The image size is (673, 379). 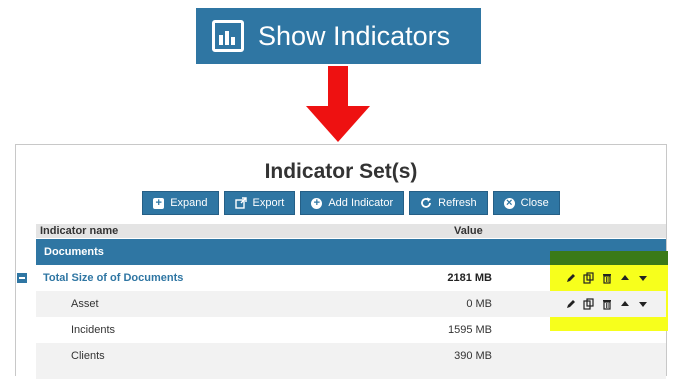 What do you see at coordinates (317, 203) in the screenshot?
I see `plus-circle-icon: +` at bounding box center [317, 203].